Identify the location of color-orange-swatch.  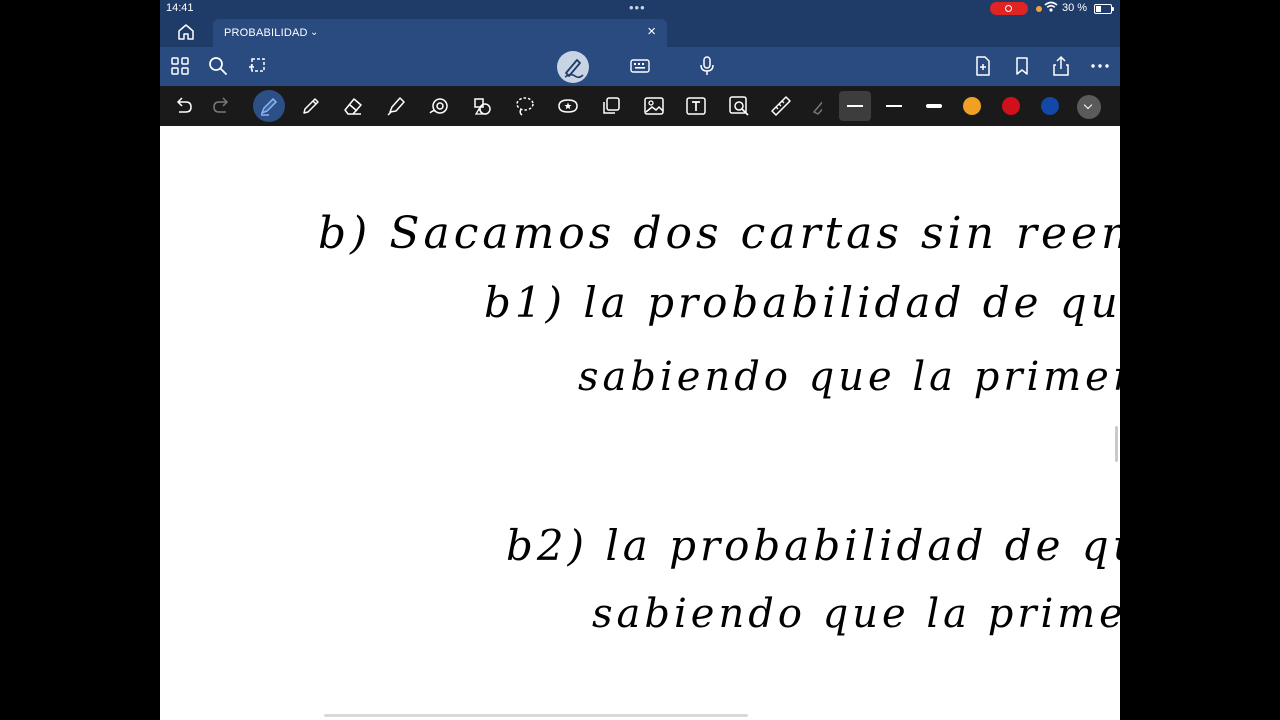
(972, 106).